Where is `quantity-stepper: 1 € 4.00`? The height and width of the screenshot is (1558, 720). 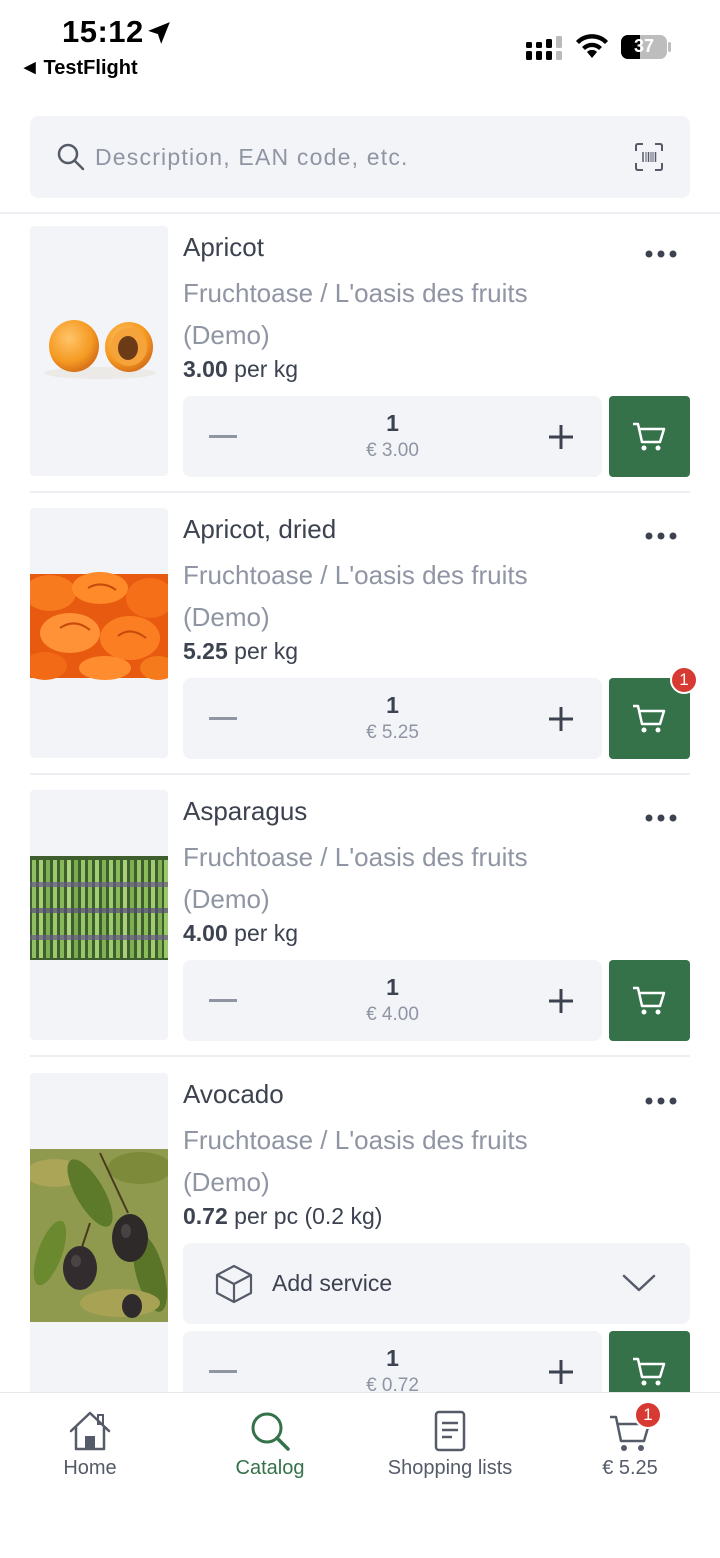 quantity-stepper: 1 € 4.00 is located at coordinates (392, 1000).